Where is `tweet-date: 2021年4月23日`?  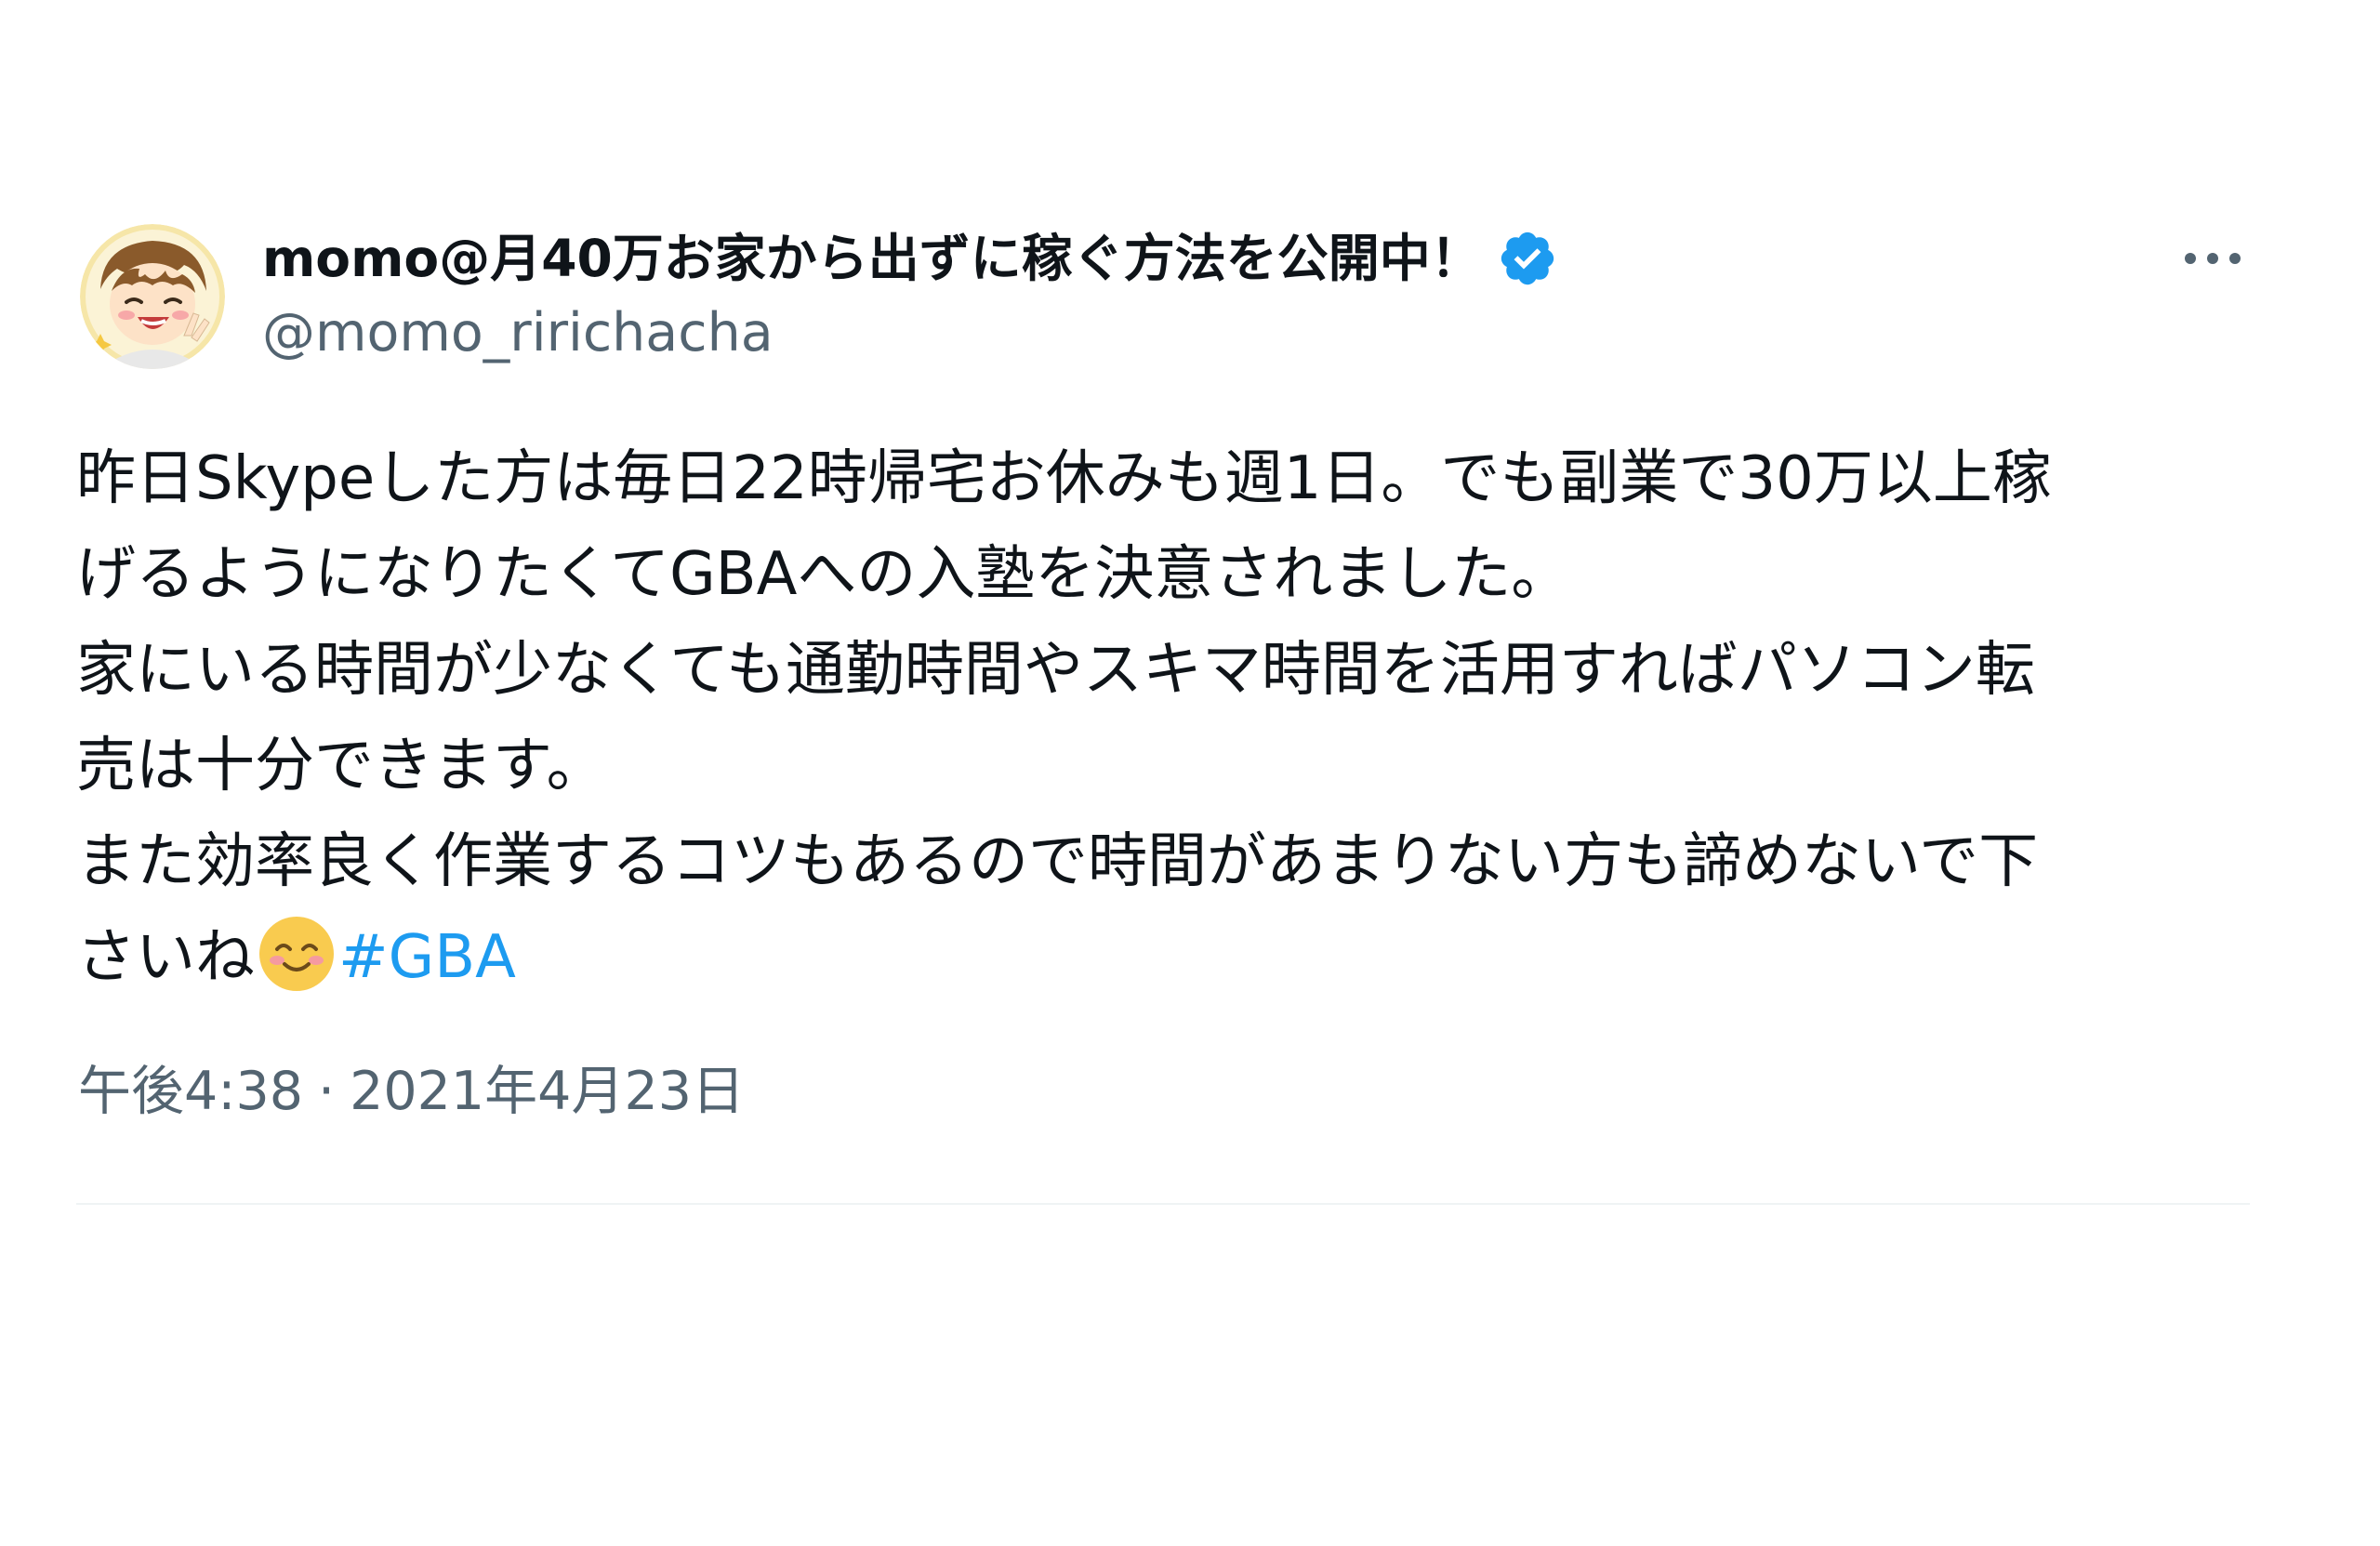
tweet-date: 2021年4月23日 is located at coordinates (547, 1091).